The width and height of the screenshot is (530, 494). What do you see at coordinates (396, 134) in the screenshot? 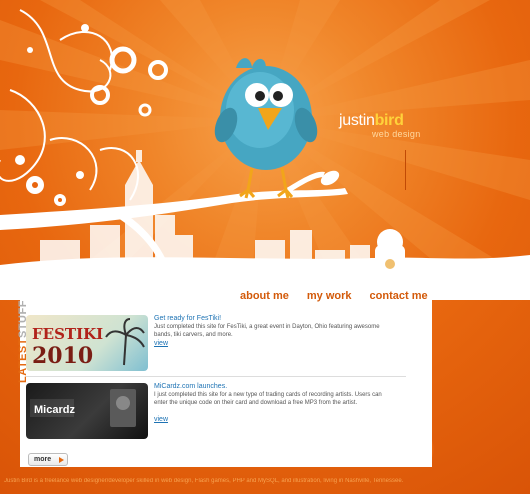
I see `logo-tagline: web design` at bounding box center [396, 134].